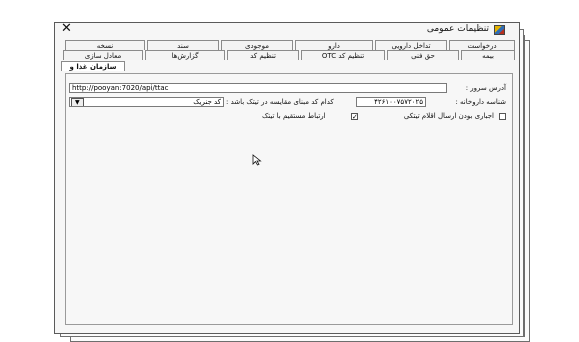  What do you see at coordinates (294, 116) in the screenshot?
I see `direct-link-label: ارتباط مستقیم با تیتک` at bounding box center [294, 116].